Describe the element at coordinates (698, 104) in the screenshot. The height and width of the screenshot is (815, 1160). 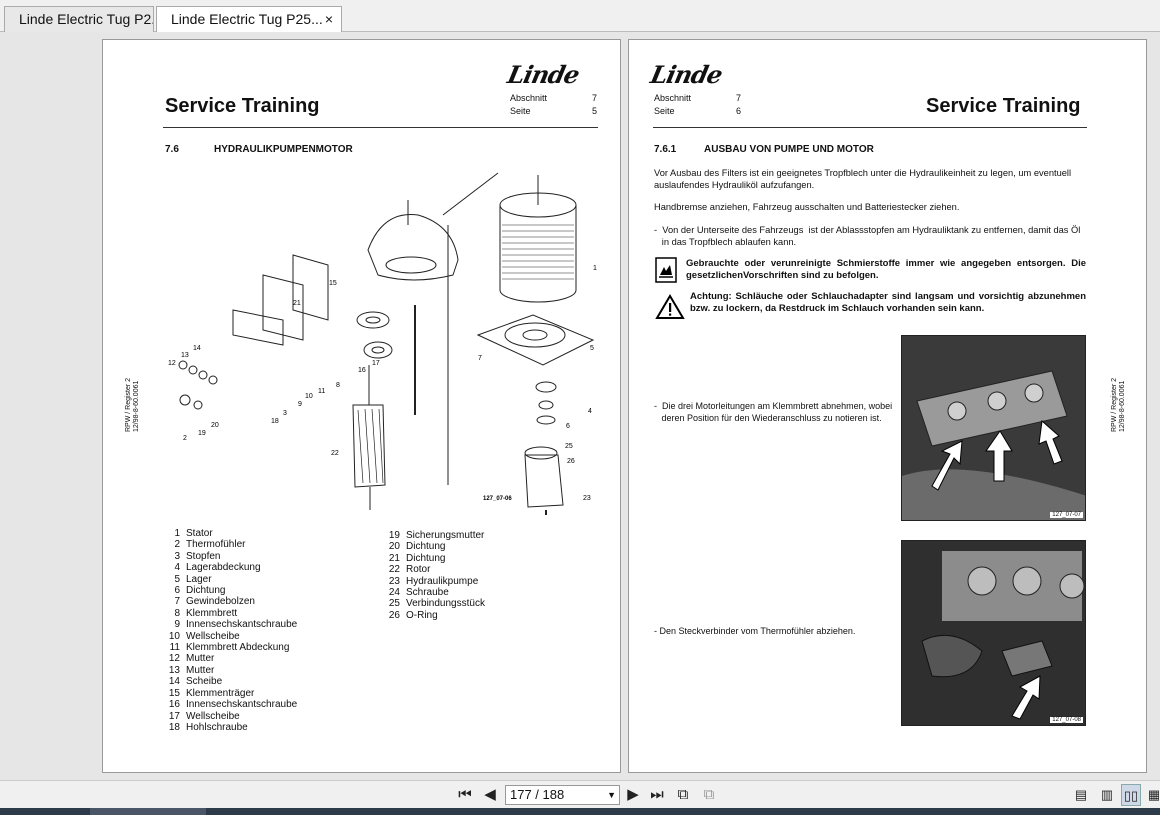
I see `section-meta: Abschnitt 7 Seite 6` at that location.